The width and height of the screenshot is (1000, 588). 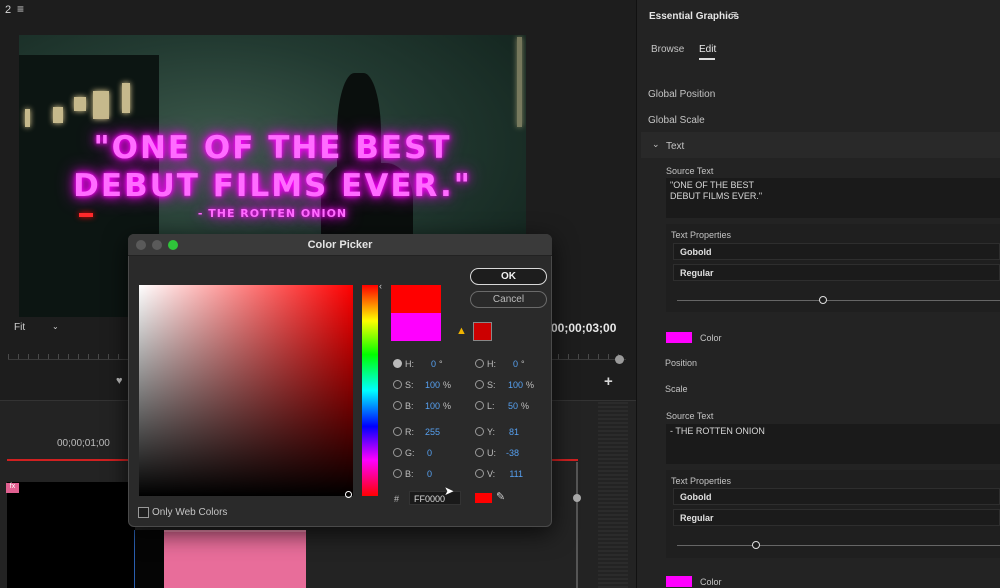 I want to click on gamut-correction-swatch, so click(x=482, y=331).